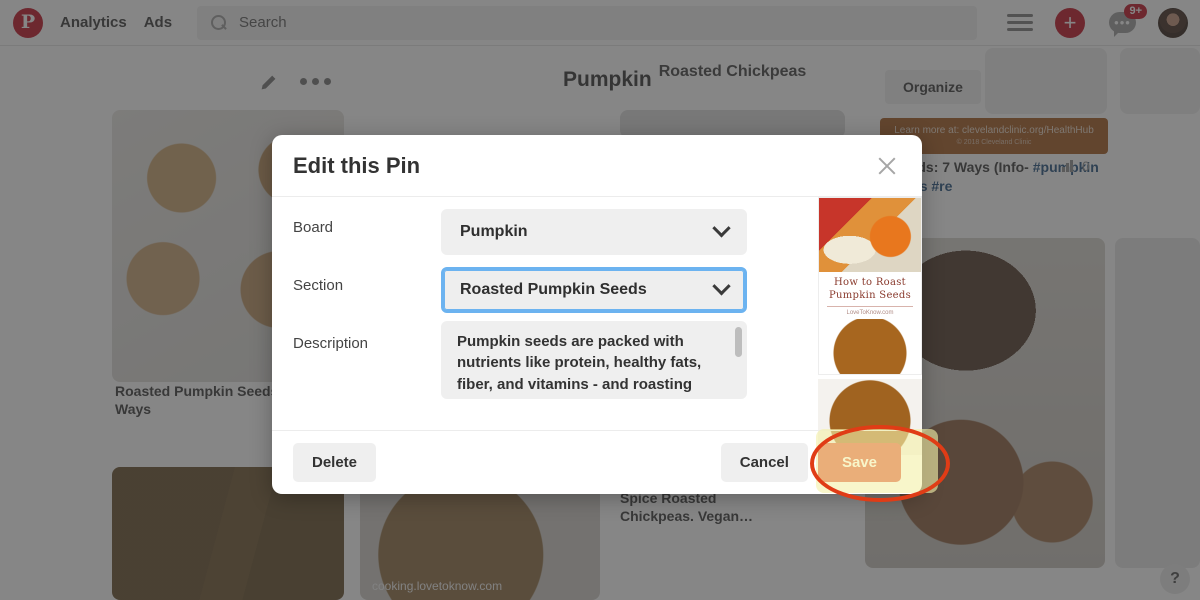 The width and height of the screenshot is (1200, 600). I want to click on board-field: Pumpkin, so click(594, 226).